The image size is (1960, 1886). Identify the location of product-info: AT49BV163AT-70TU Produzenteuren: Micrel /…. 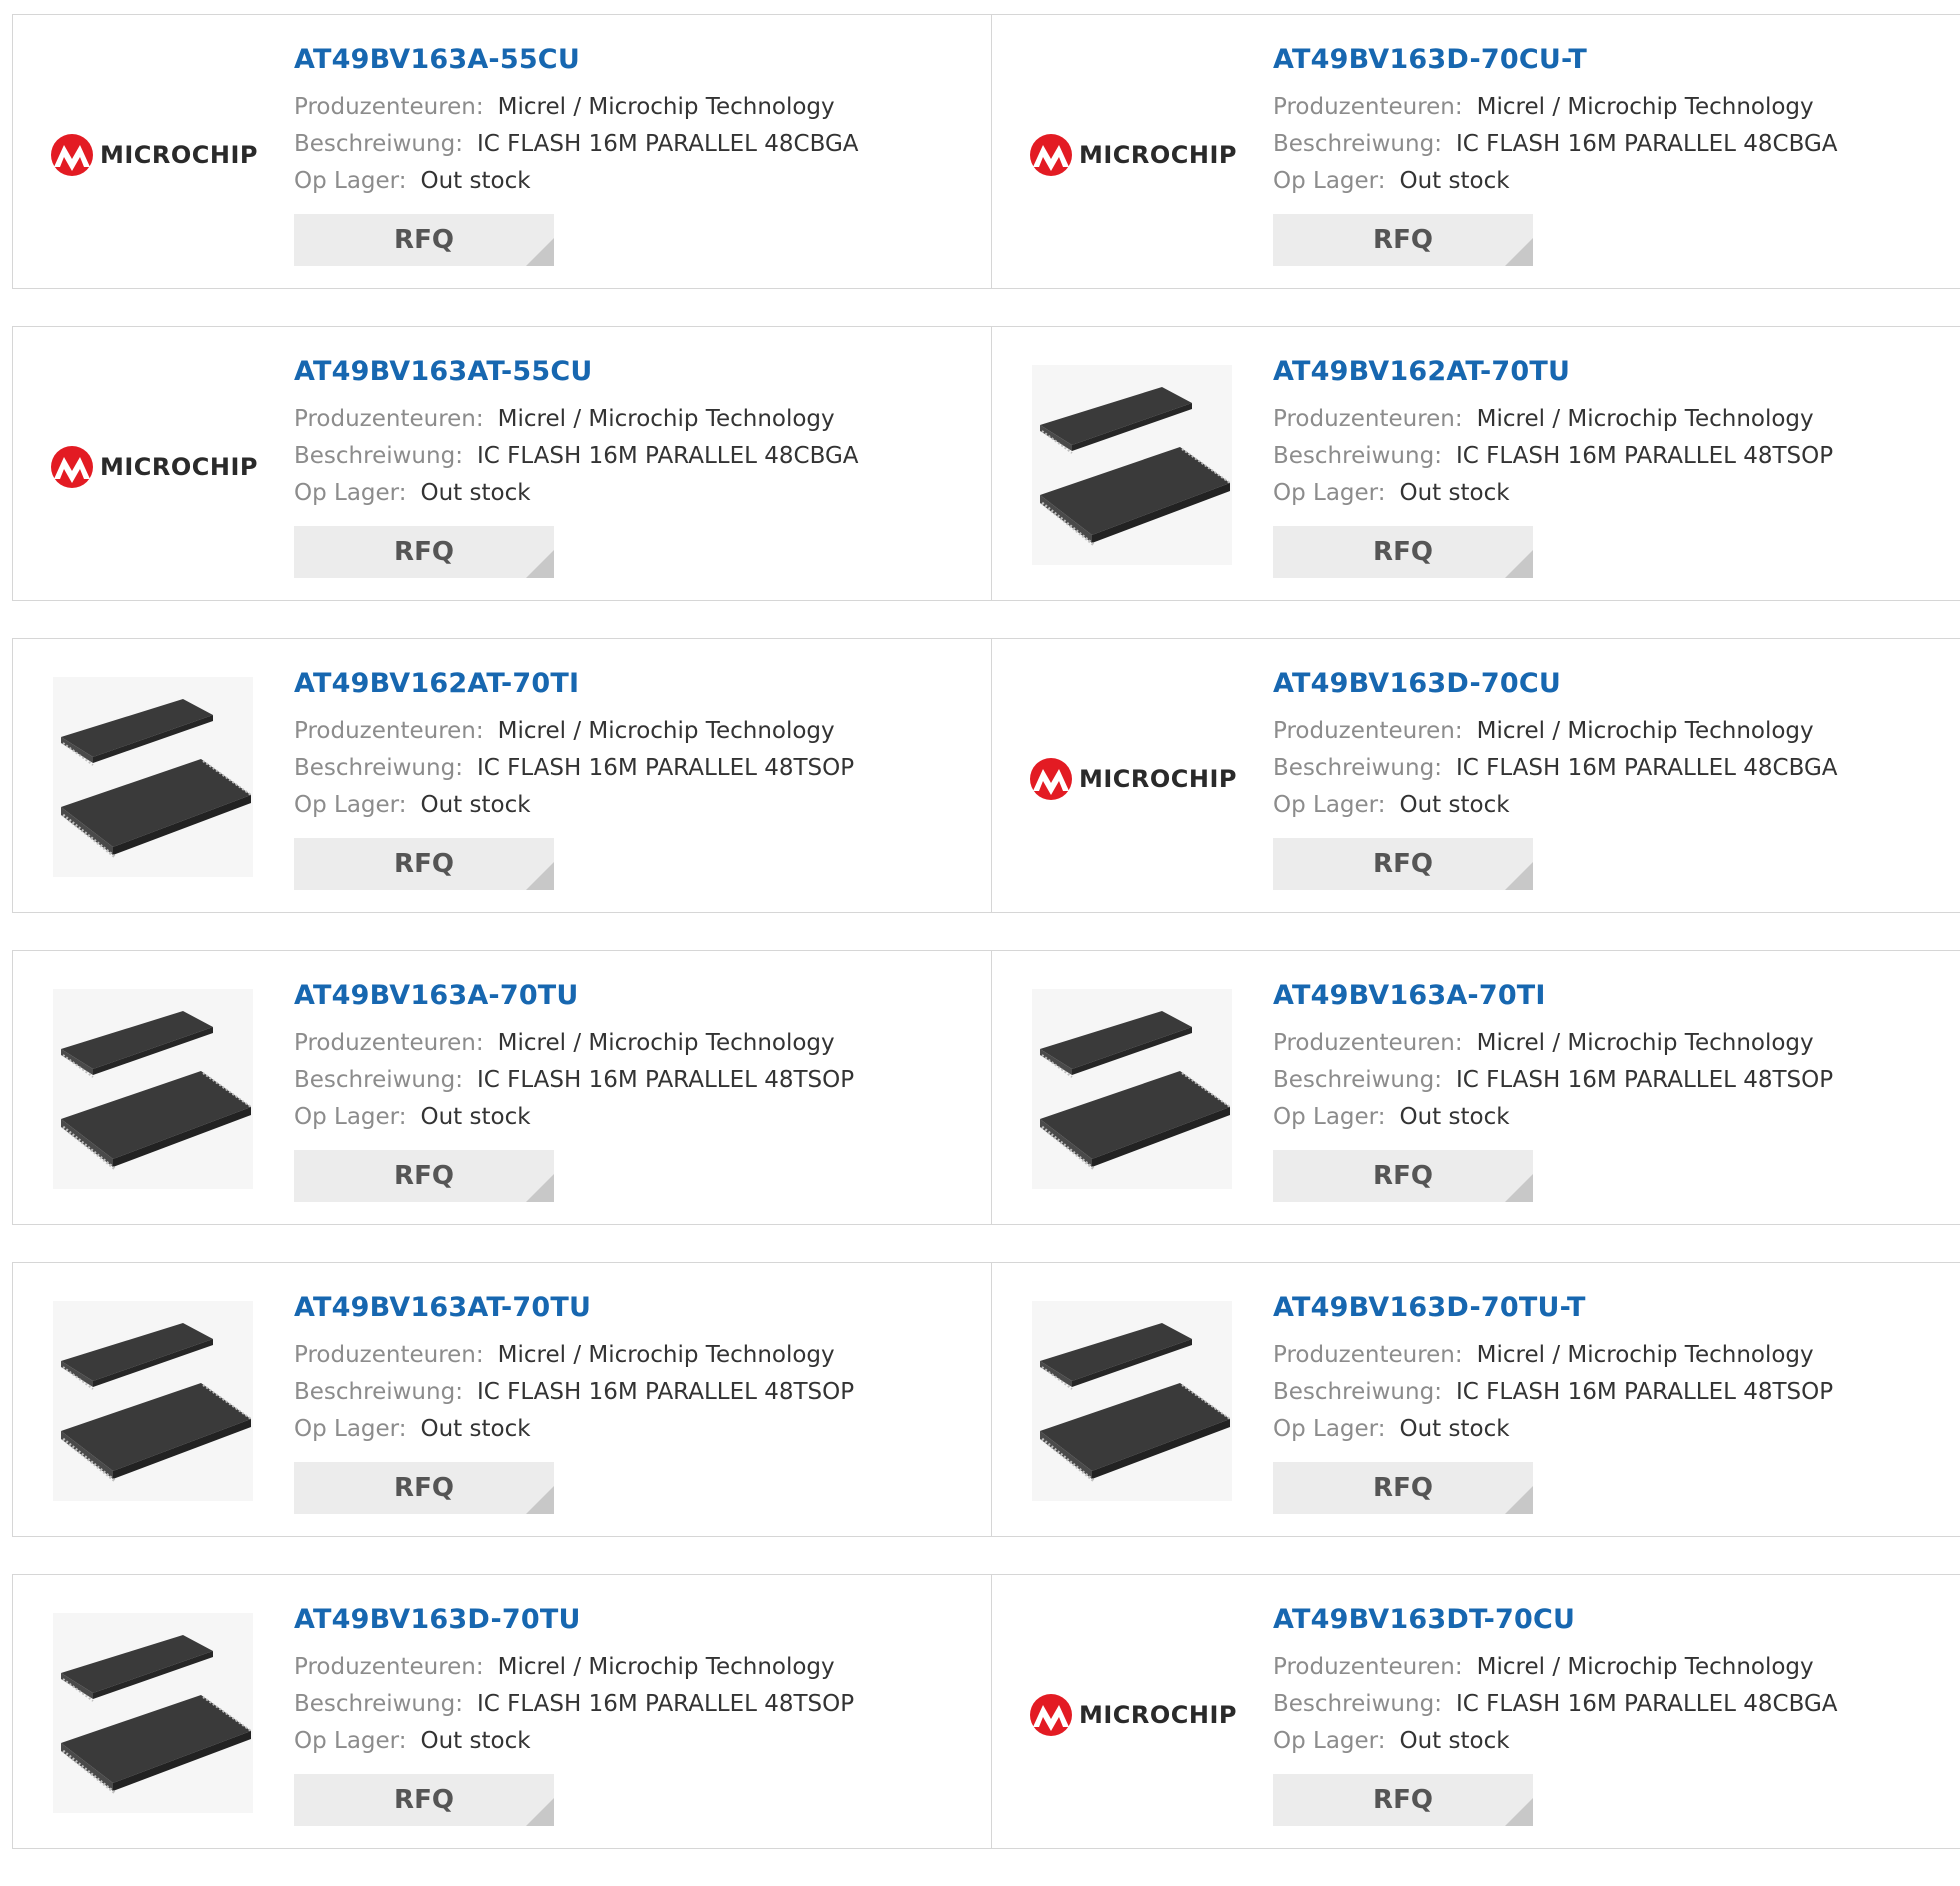
(574, 1402).